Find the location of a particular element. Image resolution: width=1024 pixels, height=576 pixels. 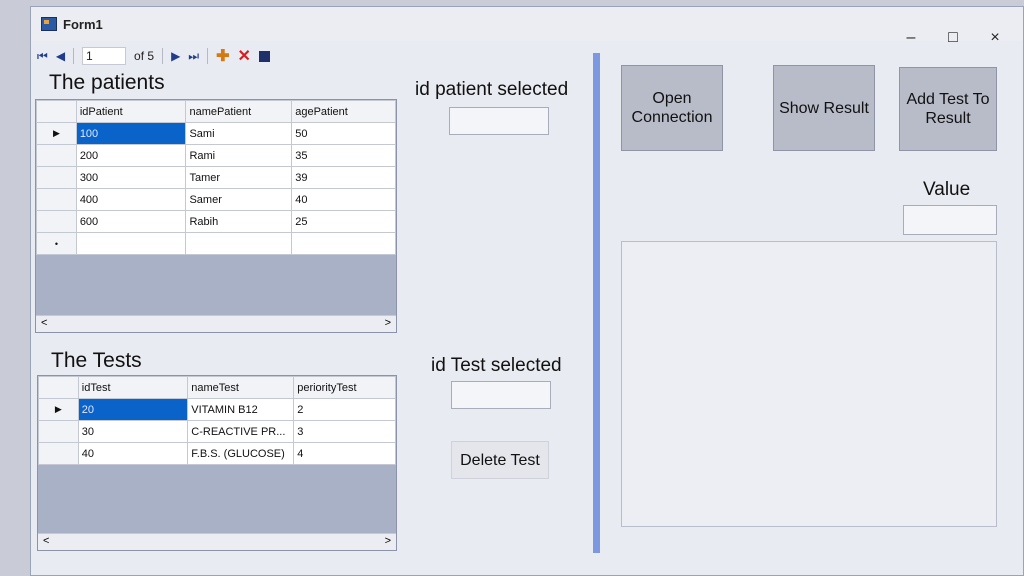

column-header: agePatient is located at coordinates (343, 111).